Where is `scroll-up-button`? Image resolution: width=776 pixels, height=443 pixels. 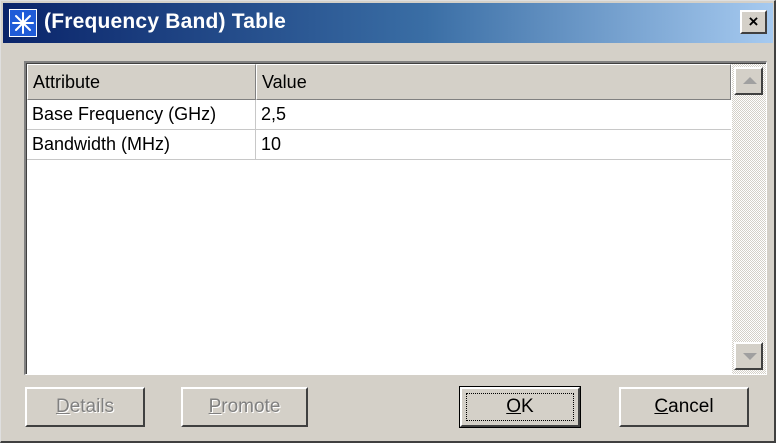
scroll-up-button is located at coordinates (748, 81).